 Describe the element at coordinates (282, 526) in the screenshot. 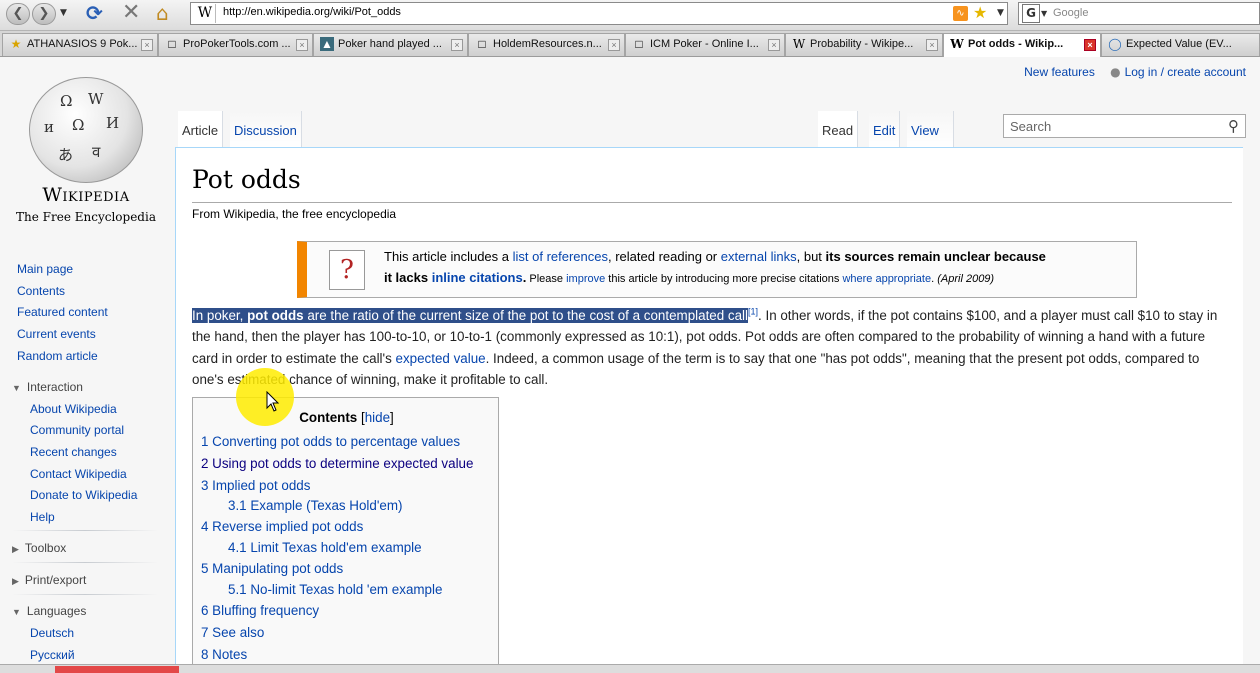

I see `toc-item: 4 Reverse implied pot odds` at that location.